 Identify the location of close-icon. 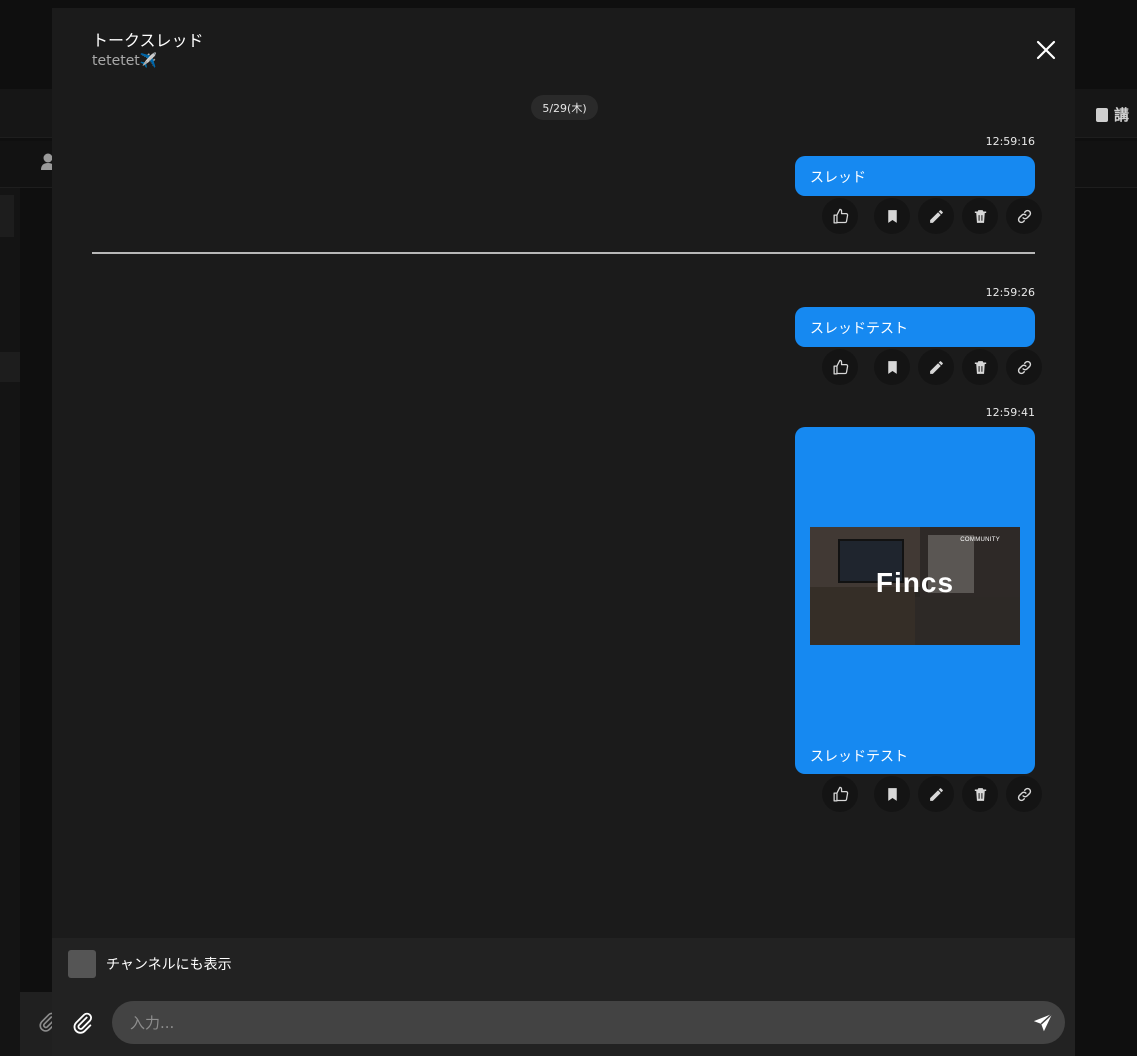
(1046, 50).